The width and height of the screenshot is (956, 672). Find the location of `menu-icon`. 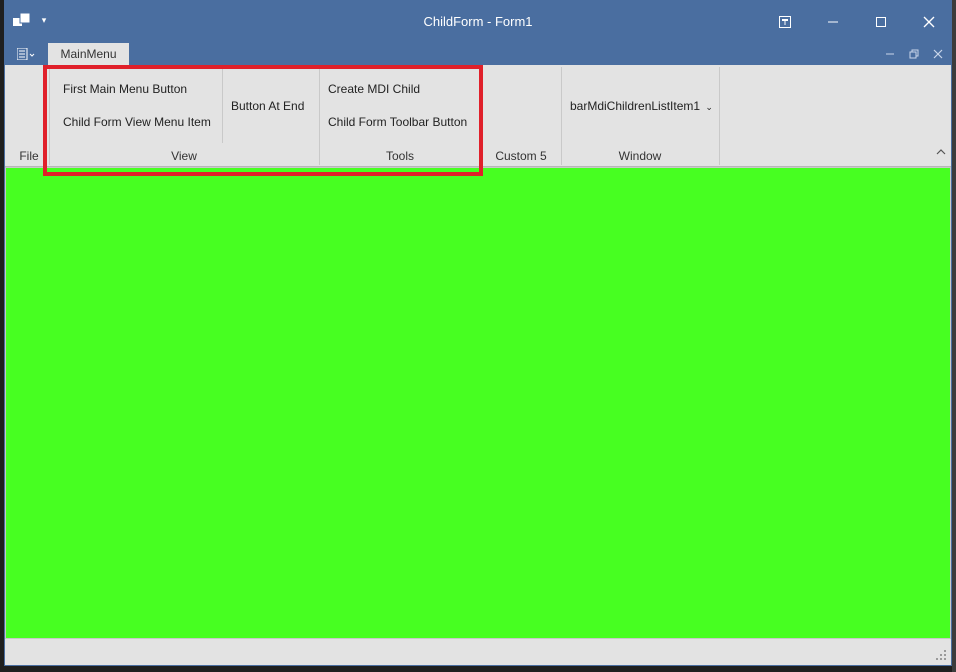

menu-icon is located at coordinates (26, 54).